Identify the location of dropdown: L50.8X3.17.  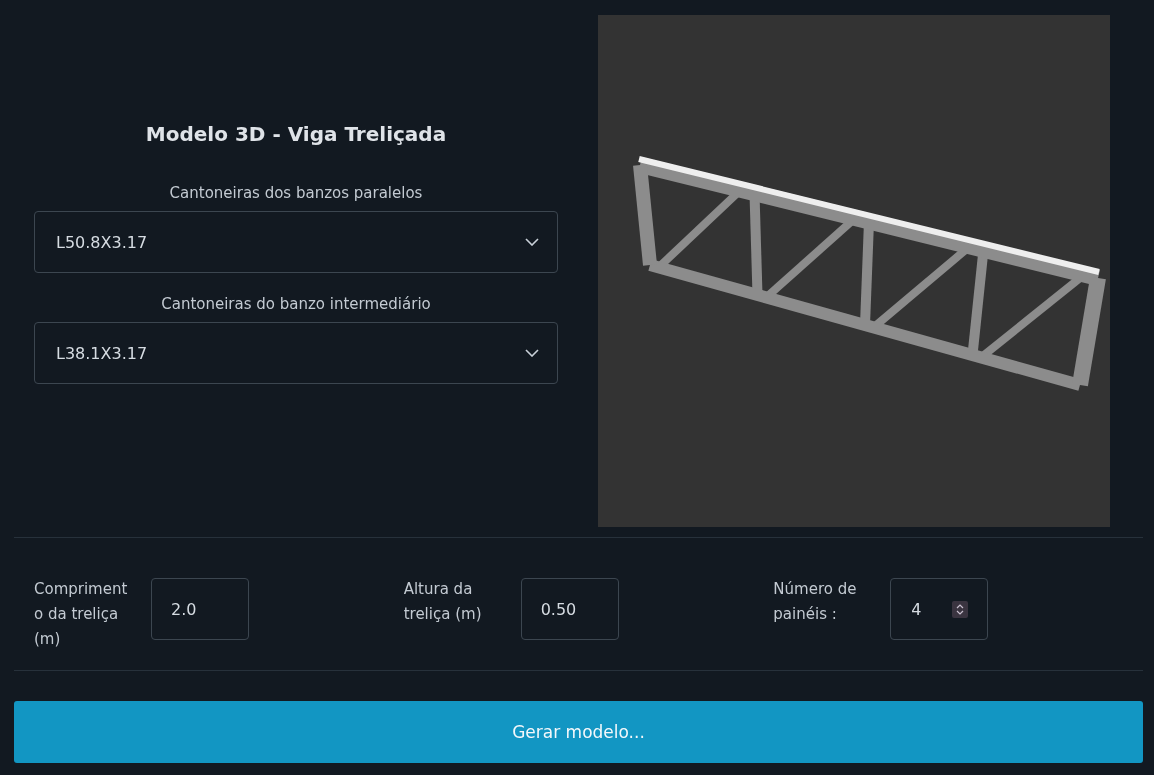
(296, 242).